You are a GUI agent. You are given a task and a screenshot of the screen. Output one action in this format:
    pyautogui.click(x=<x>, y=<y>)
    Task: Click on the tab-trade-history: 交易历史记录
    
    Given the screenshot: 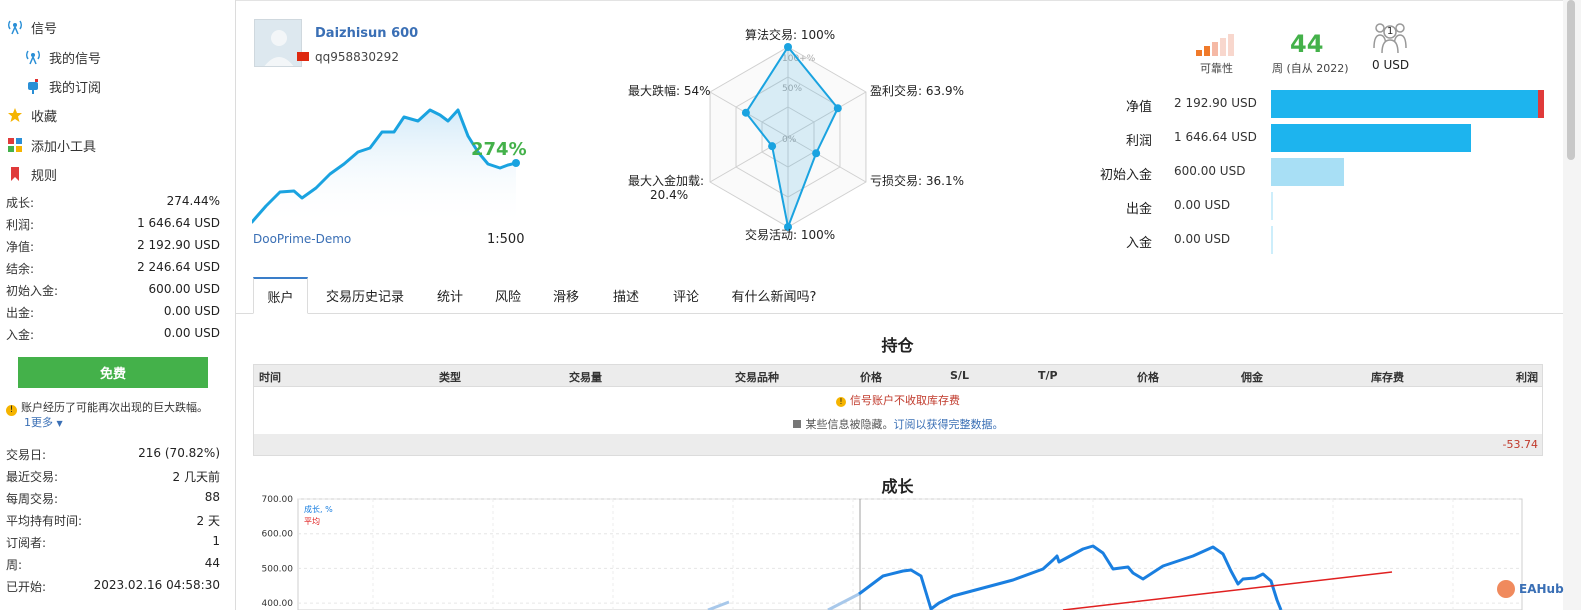 What is the action you would take?
    pyautogui.click(x=365, y=295)
    